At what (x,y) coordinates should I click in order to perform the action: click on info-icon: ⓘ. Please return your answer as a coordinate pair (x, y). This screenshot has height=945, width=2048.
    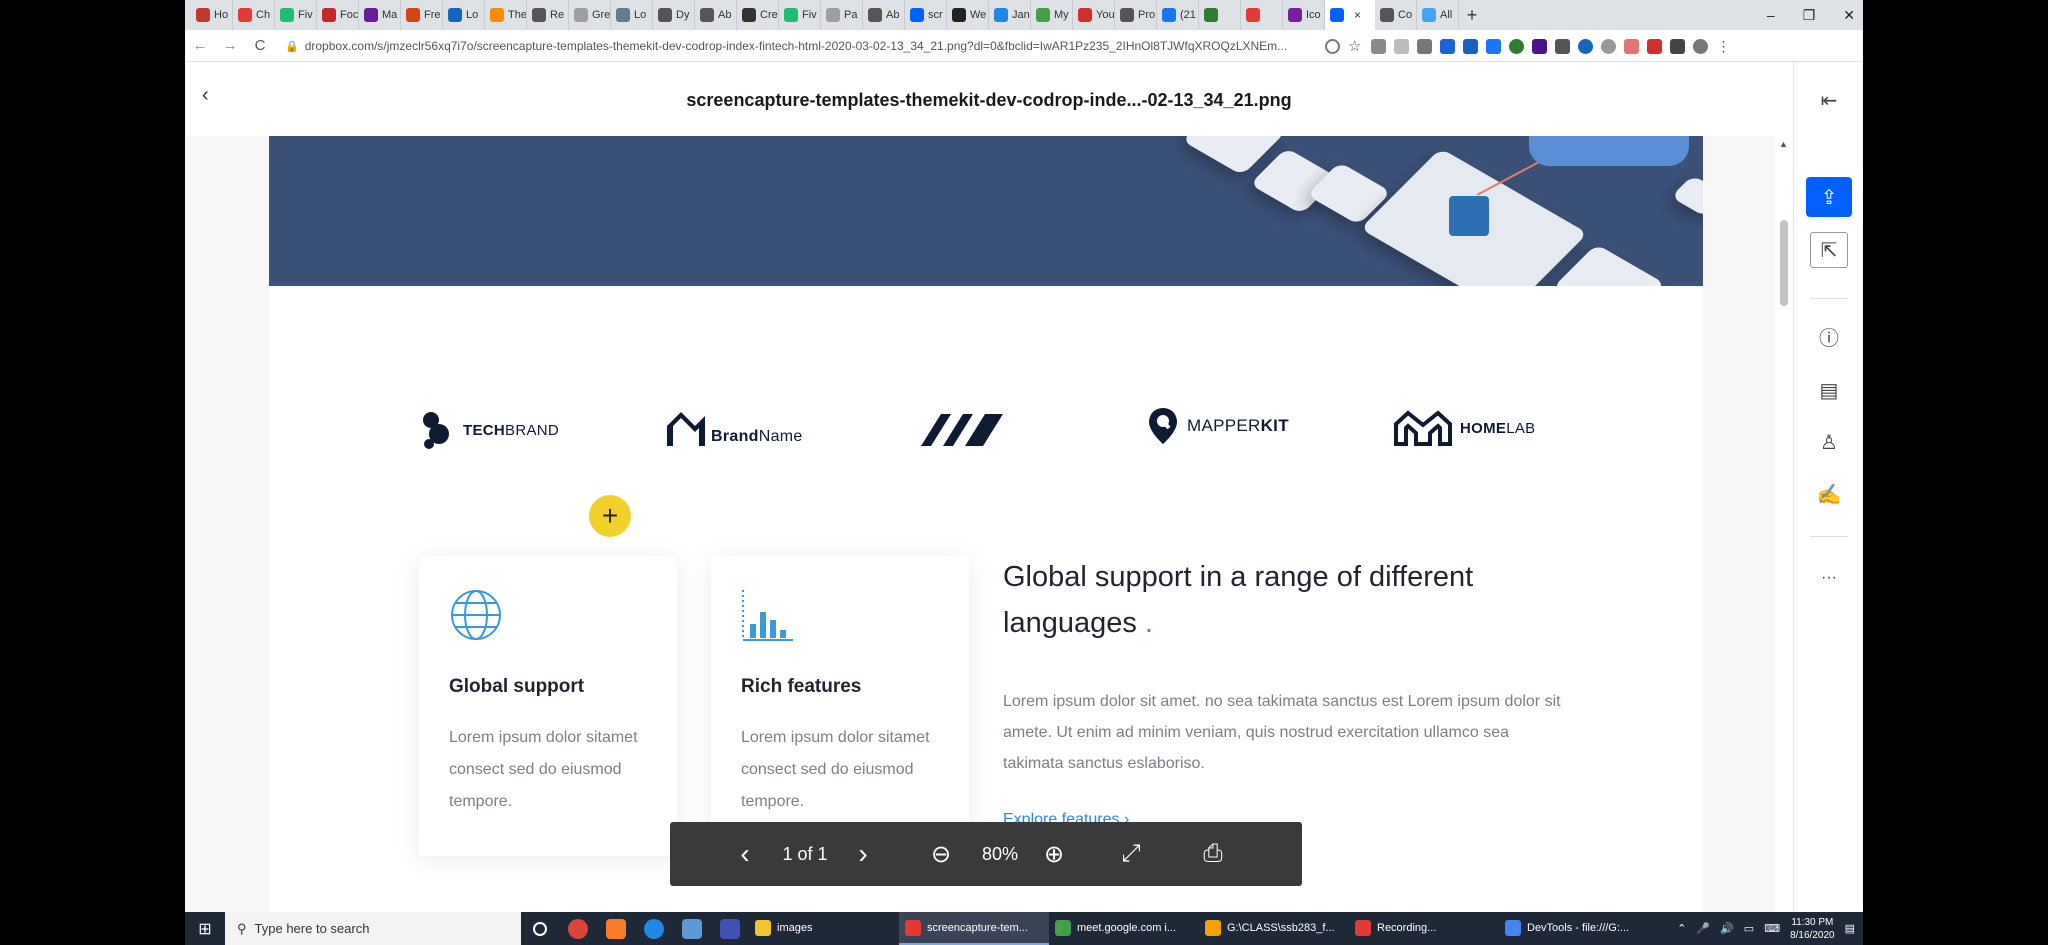
    Looking at the image, I should click on (1829, 336).